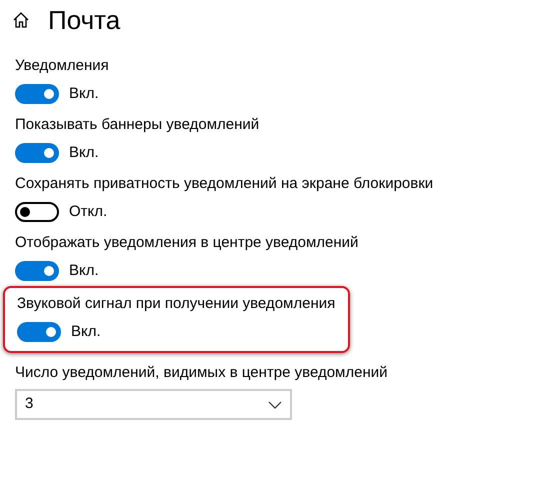 This screenshot has width=543, height=486. Describe the element at coordinates (137, 125) in the screenshot. I see `setting-label: Показывать баннеры уведомлений` at that location.